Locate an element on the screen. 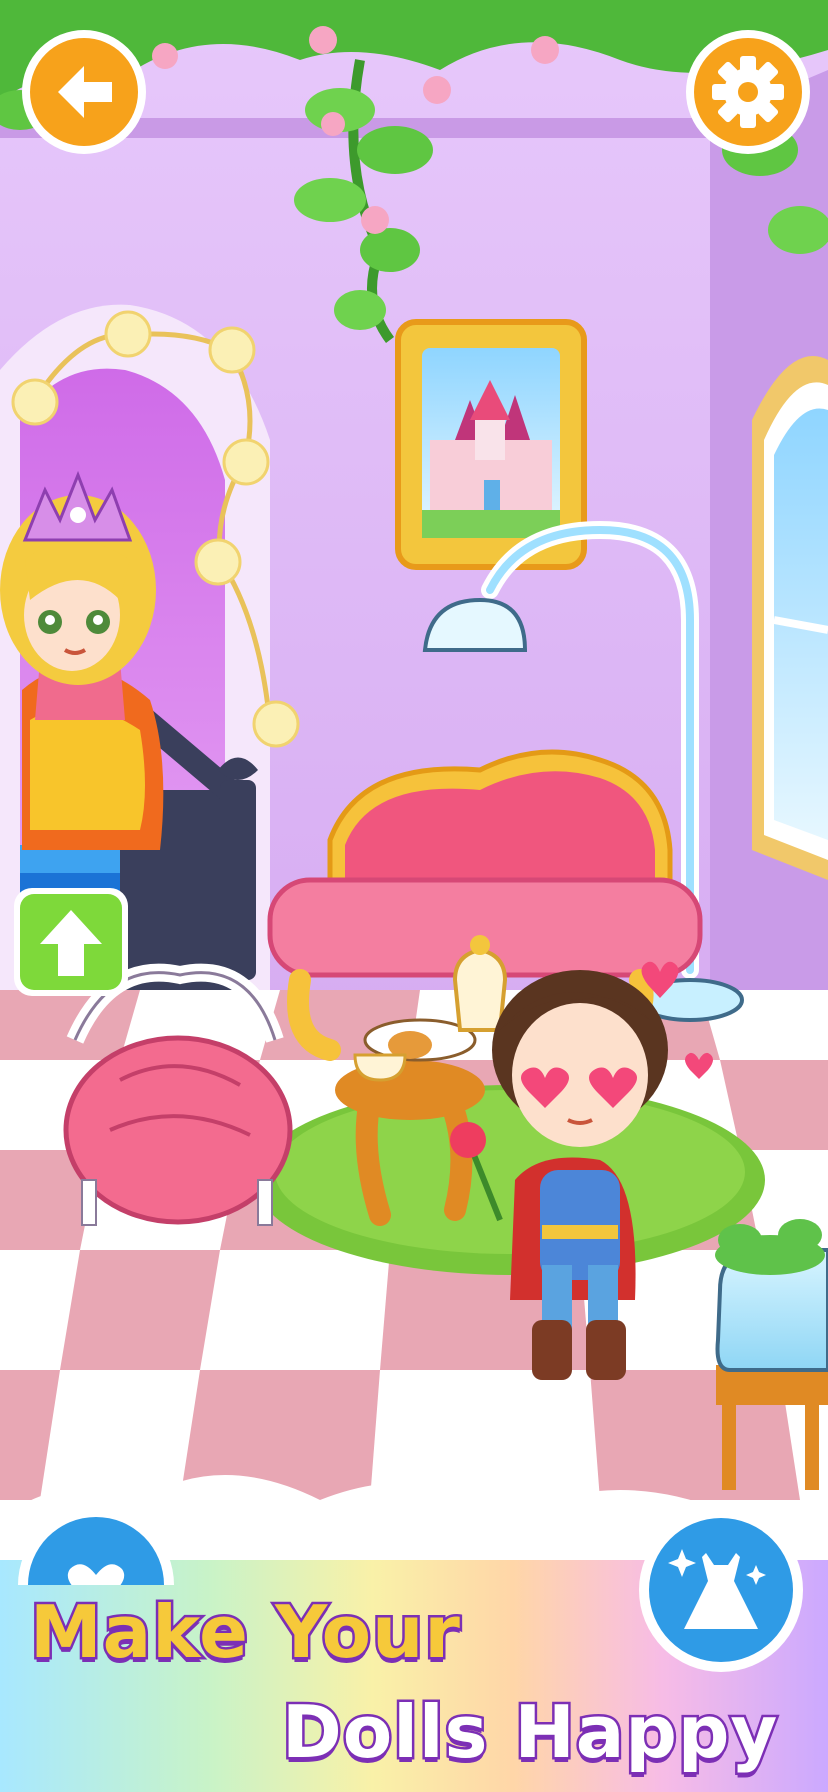  back-arrow-icon is located at coordinates (84, 92).